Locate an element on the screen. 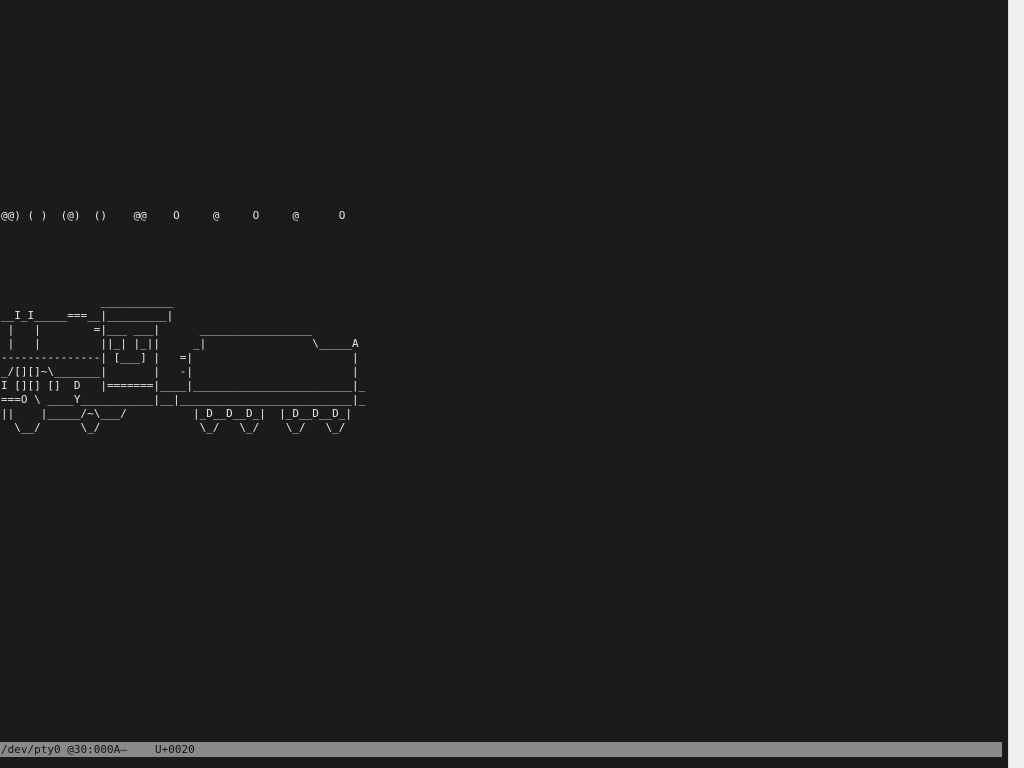 The image size is (1024, 768). status-device: /dev/pty0 @30:000A— is located at coordinates (64, 749).